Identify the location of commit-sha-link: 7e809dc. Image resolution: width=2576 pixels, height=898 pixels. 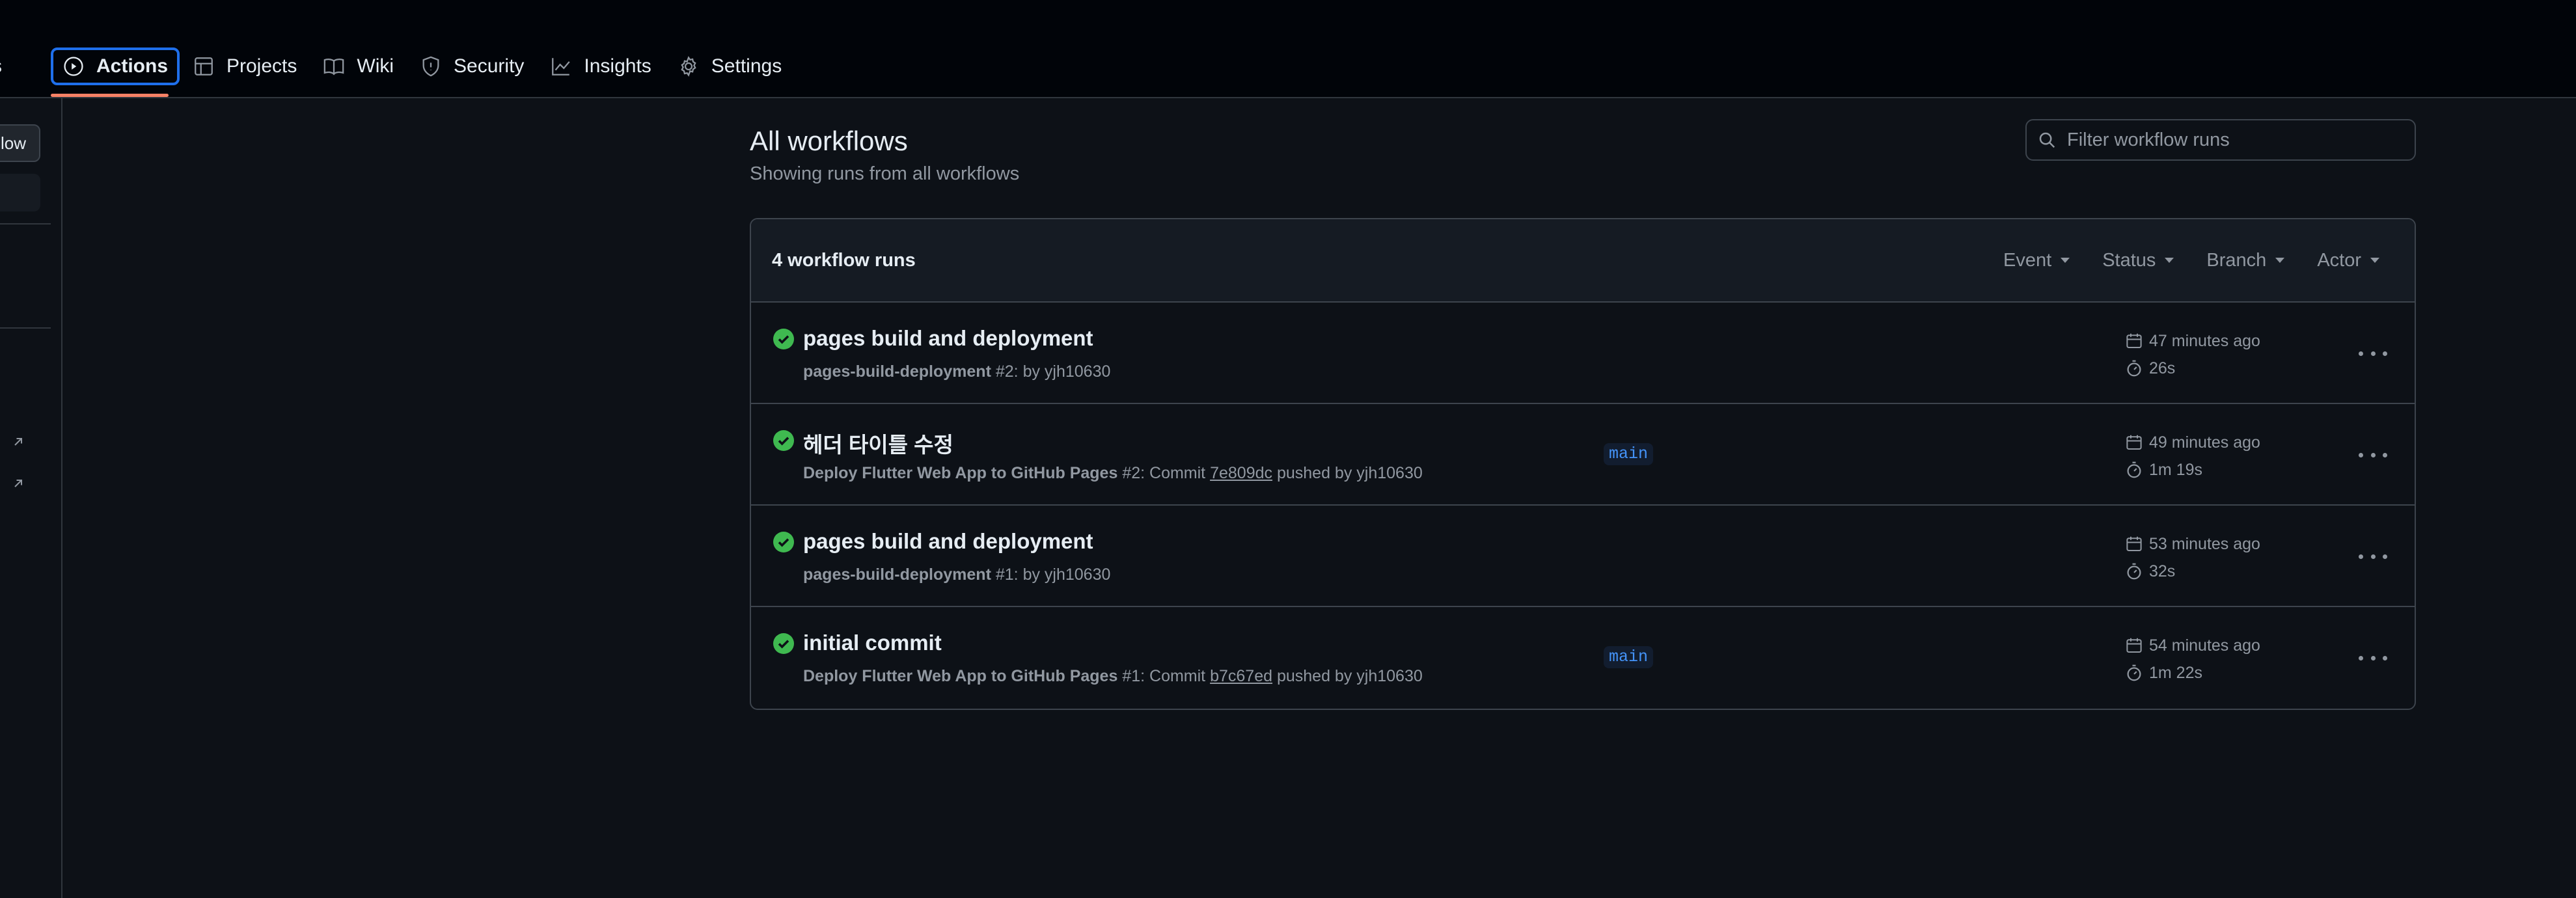
(1241, 473).